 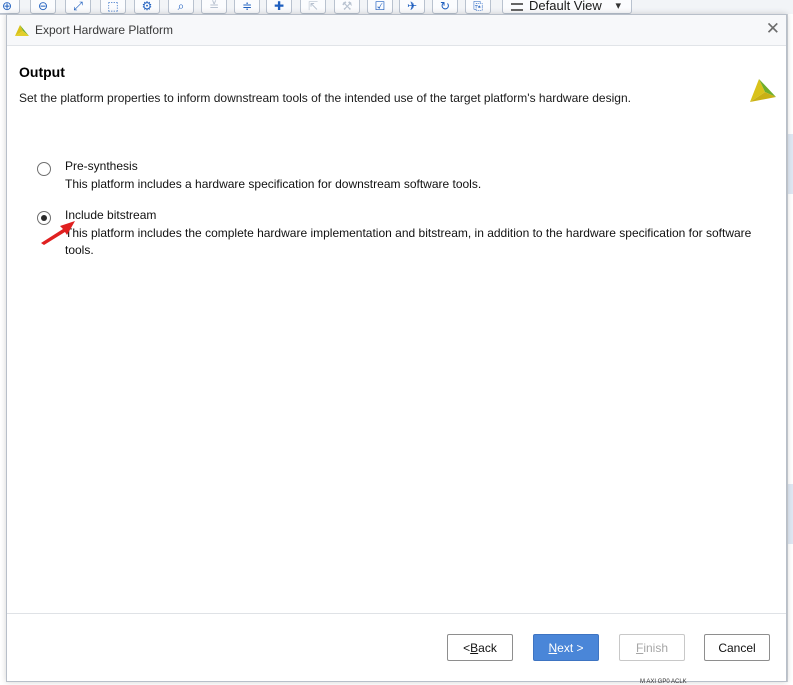 I want to click on chevron-down-icon: ▾, so click(x=618, y=6).